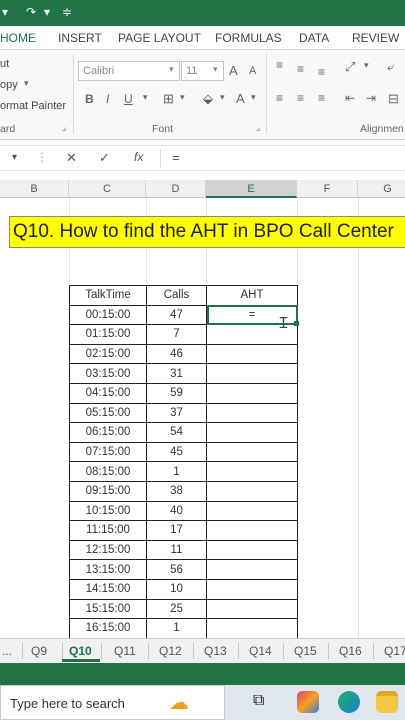 This screenshot has width=405, height=720. Describe the element at coordinates (145, 97) in the screenshot. I see `underline-dropdown-icon: ▾` at that location.